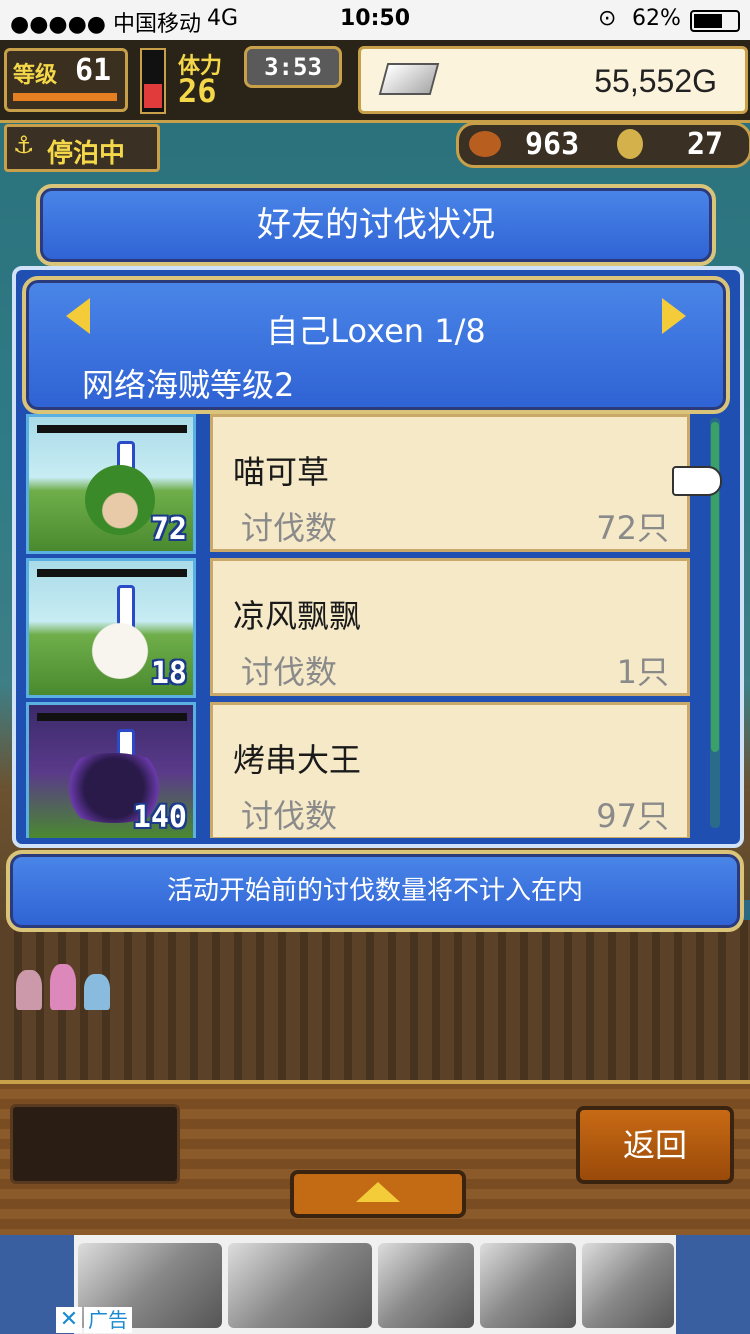 This screenshot has height=1334, width=750. I want to click on monster-info-card: 喵可草 讨伐数 72只, so click(450, 483).